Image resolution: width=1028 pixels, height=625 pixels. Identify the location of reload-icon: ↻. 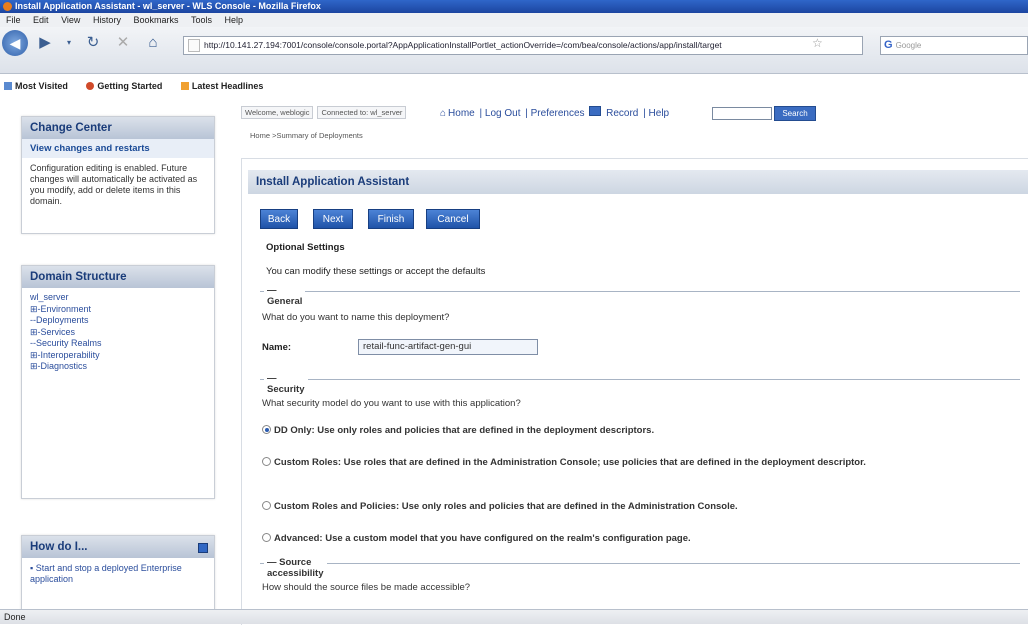
(93, 43).